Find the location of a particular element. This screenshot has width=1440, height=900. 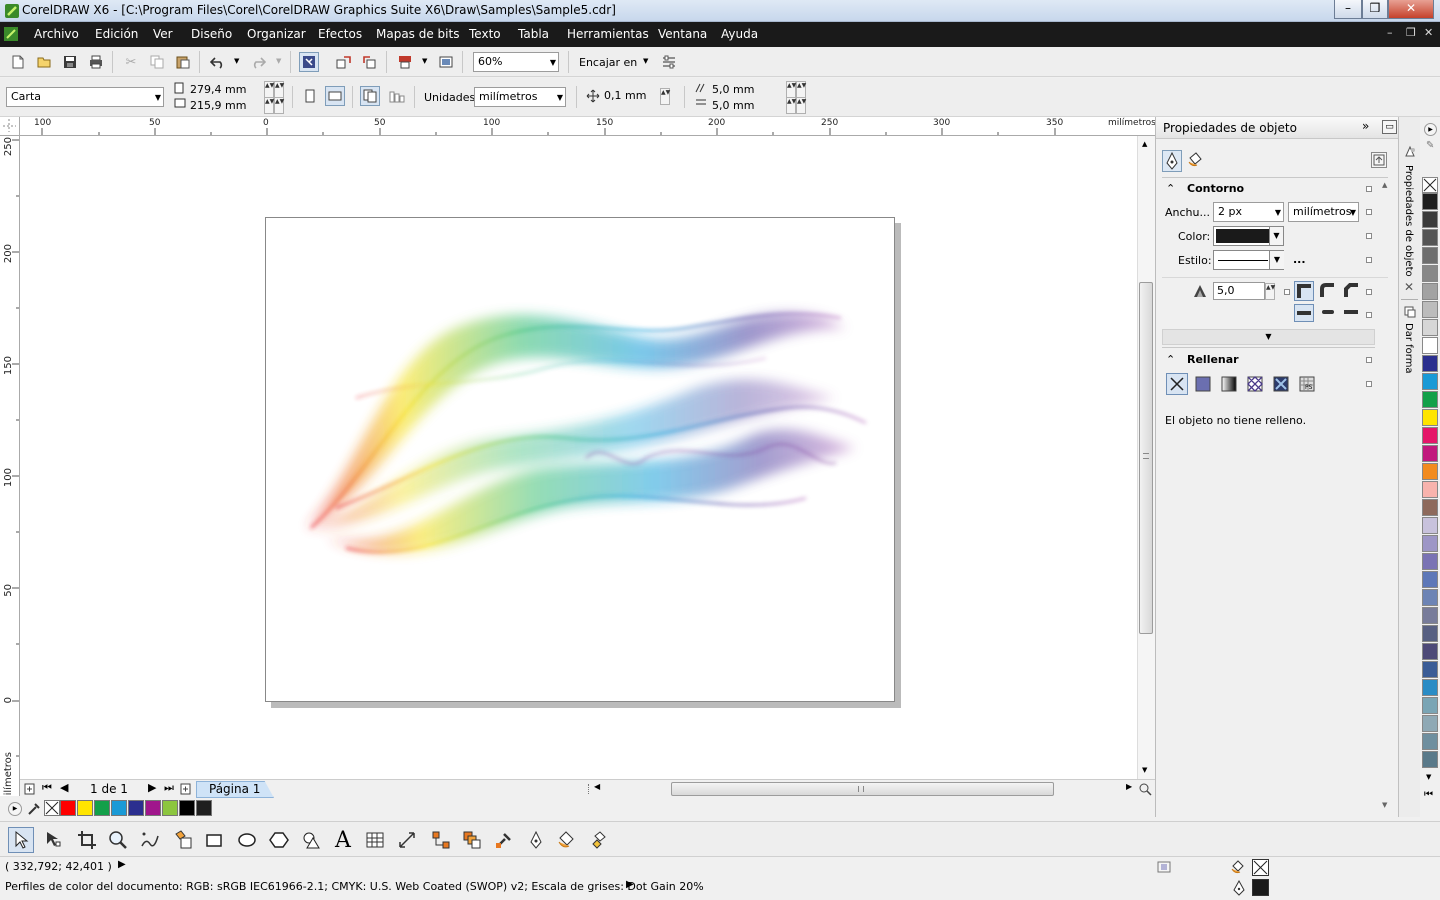

vertical-ruler: 250 200 150 100 50 0 milímetros is located at coordinates (10, 466).